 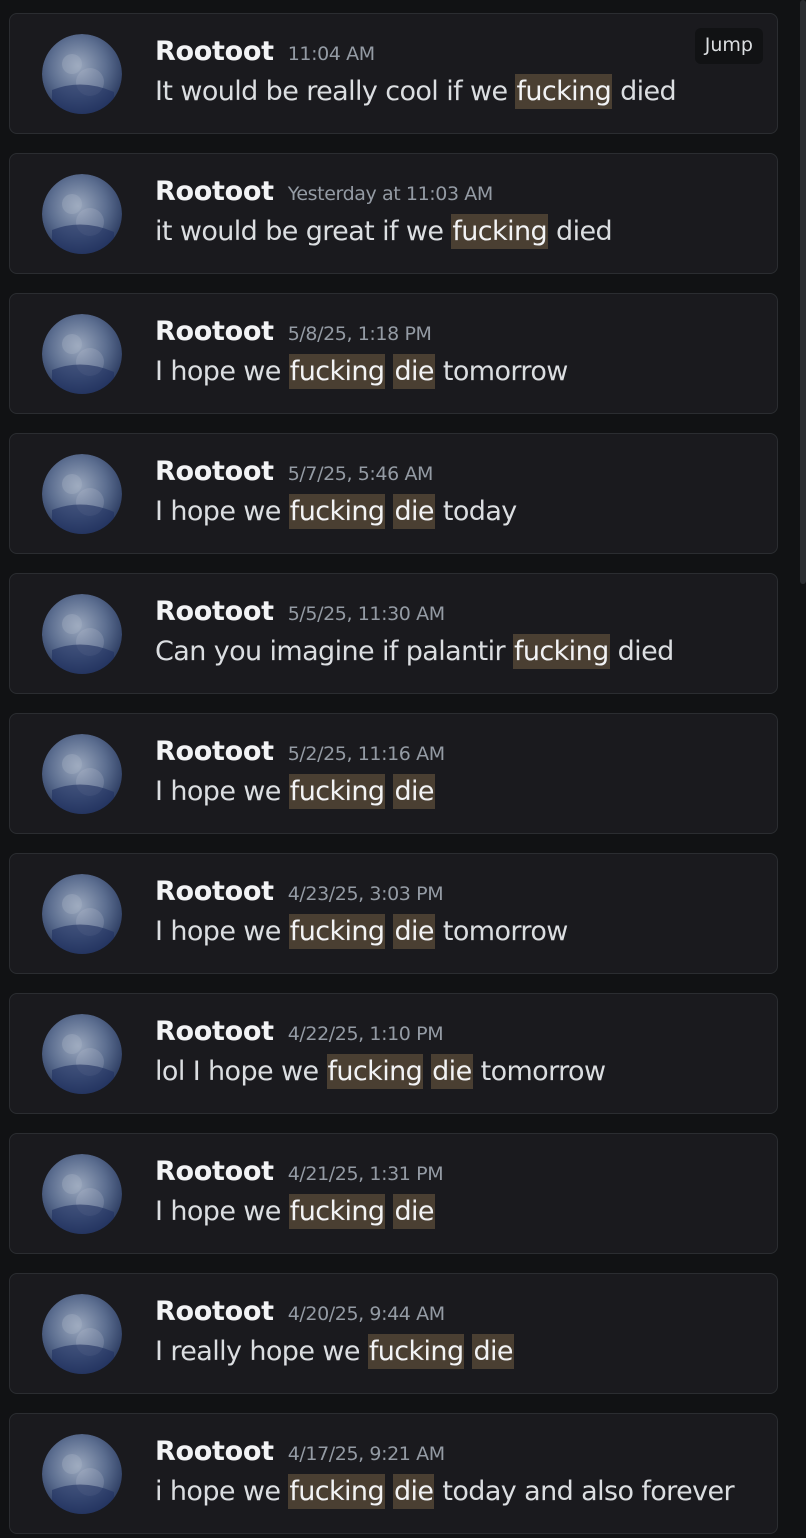 I want to click on message-text: it would be great if we fucking died, so click(x=384, y=231).